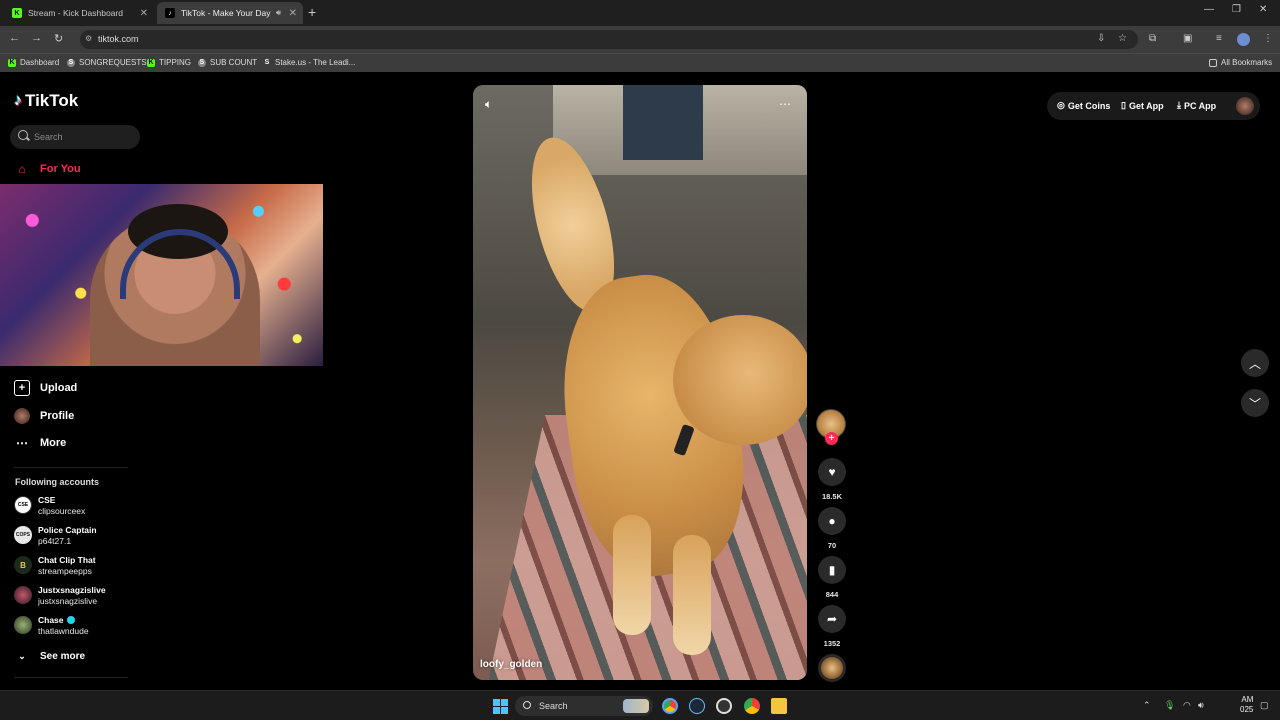  Describe the element at coordinates (1061, 105) in the screenshot. I see `coin-icon: ◎` at that location.